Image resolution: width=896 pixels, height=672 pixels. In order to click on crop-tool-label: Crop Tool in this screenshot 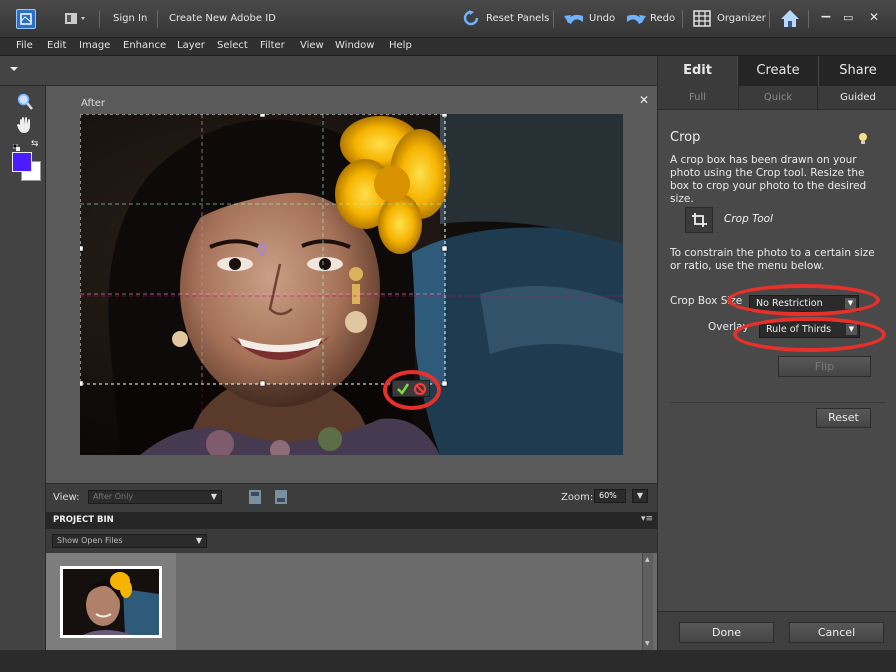, I will do `click(748, 219)`.